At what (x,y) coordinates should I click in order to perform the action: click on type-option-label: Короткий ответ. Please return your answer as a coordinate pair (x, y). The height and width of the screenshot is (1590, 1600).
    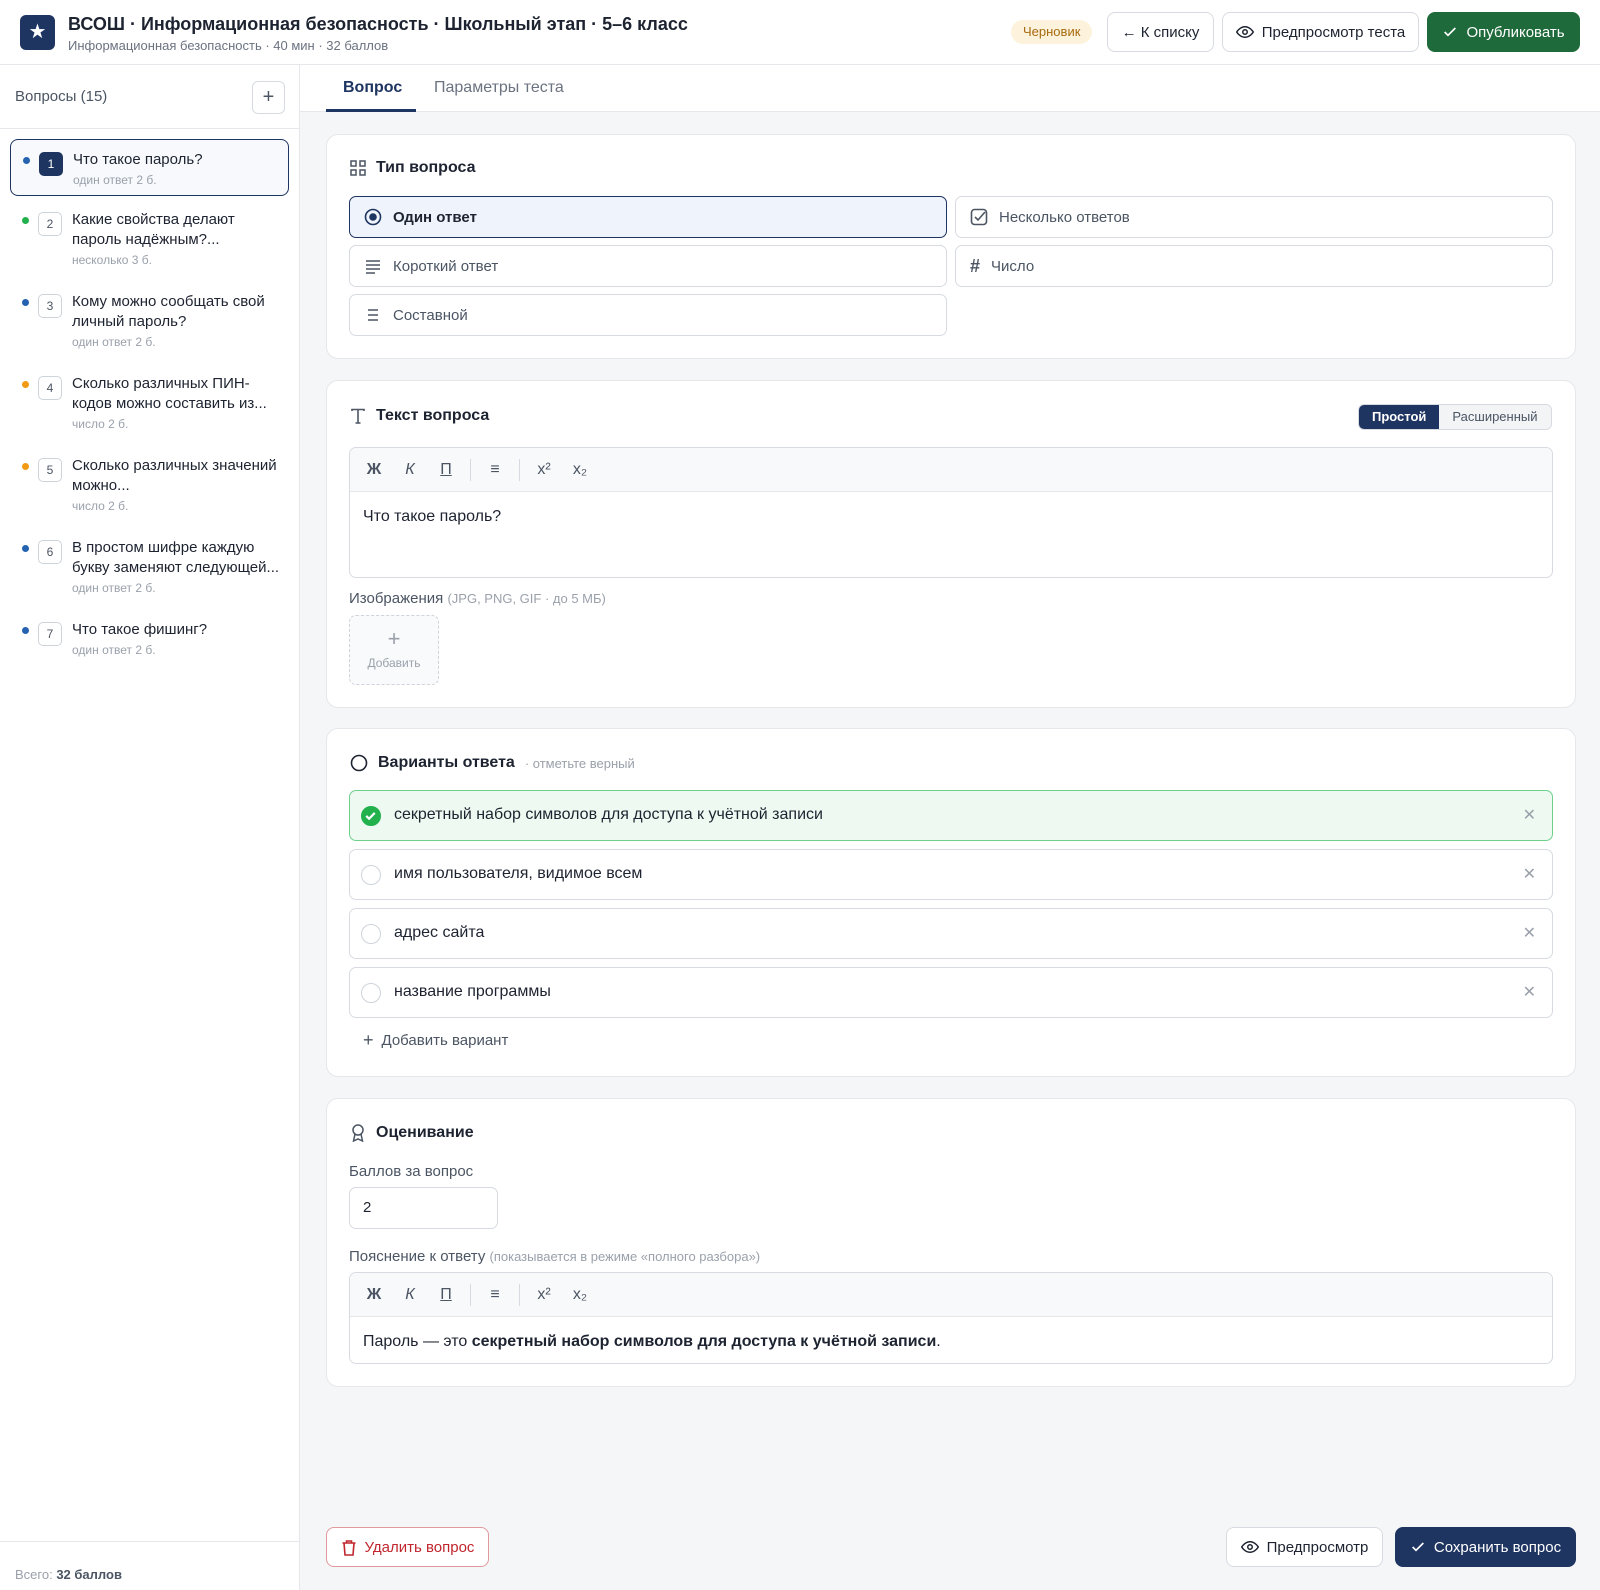
    Looking at the image, I should click on (446, 266).